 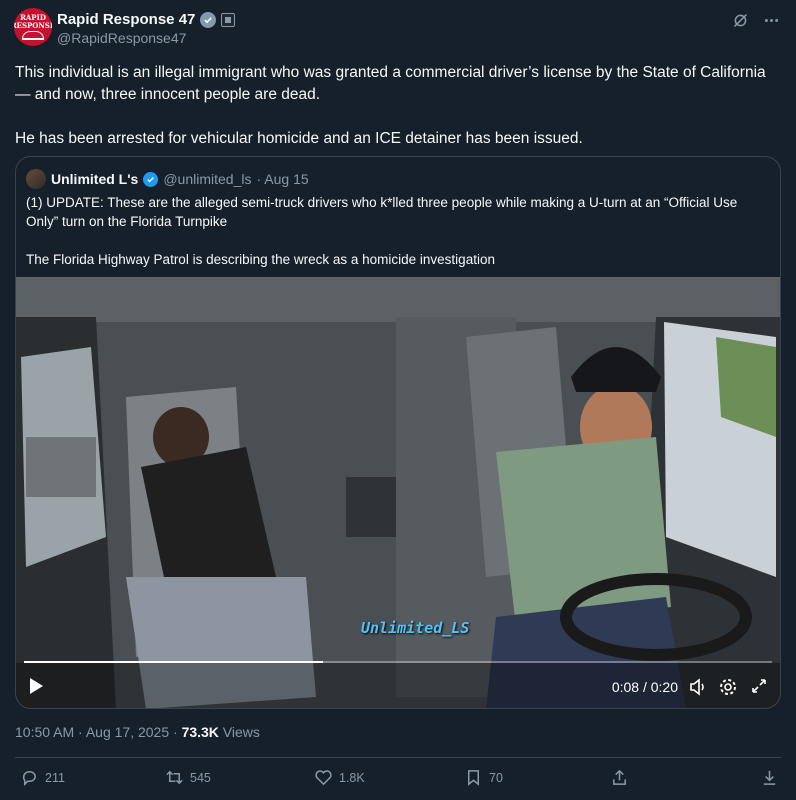 What do you see at coordinates (174, 777) in the screenshot?
I see `repost-icon` at bounding box center [174, 777].